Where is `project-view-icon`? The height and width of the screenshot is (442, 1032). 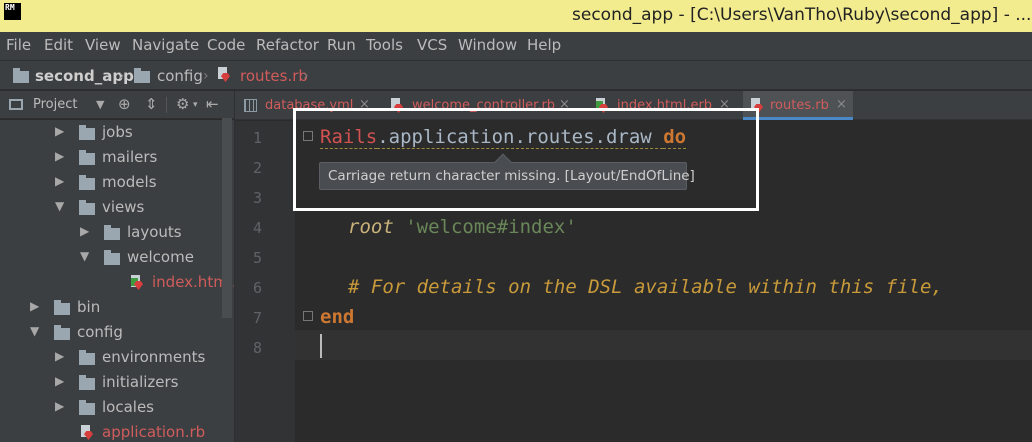 project-view-icon is located at coordinates (16, 104).